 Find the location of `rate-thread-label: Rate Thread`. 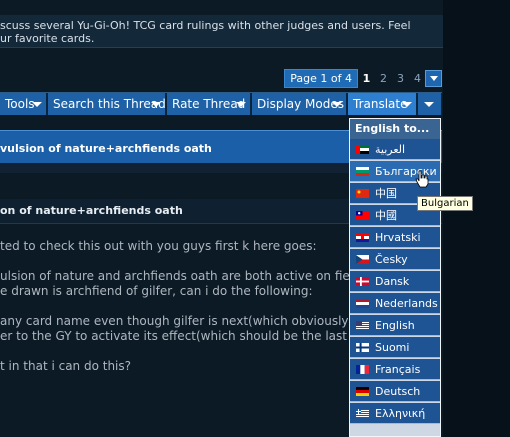

rate-thread-label: Rate Thread is located at coordinates (209, 104).